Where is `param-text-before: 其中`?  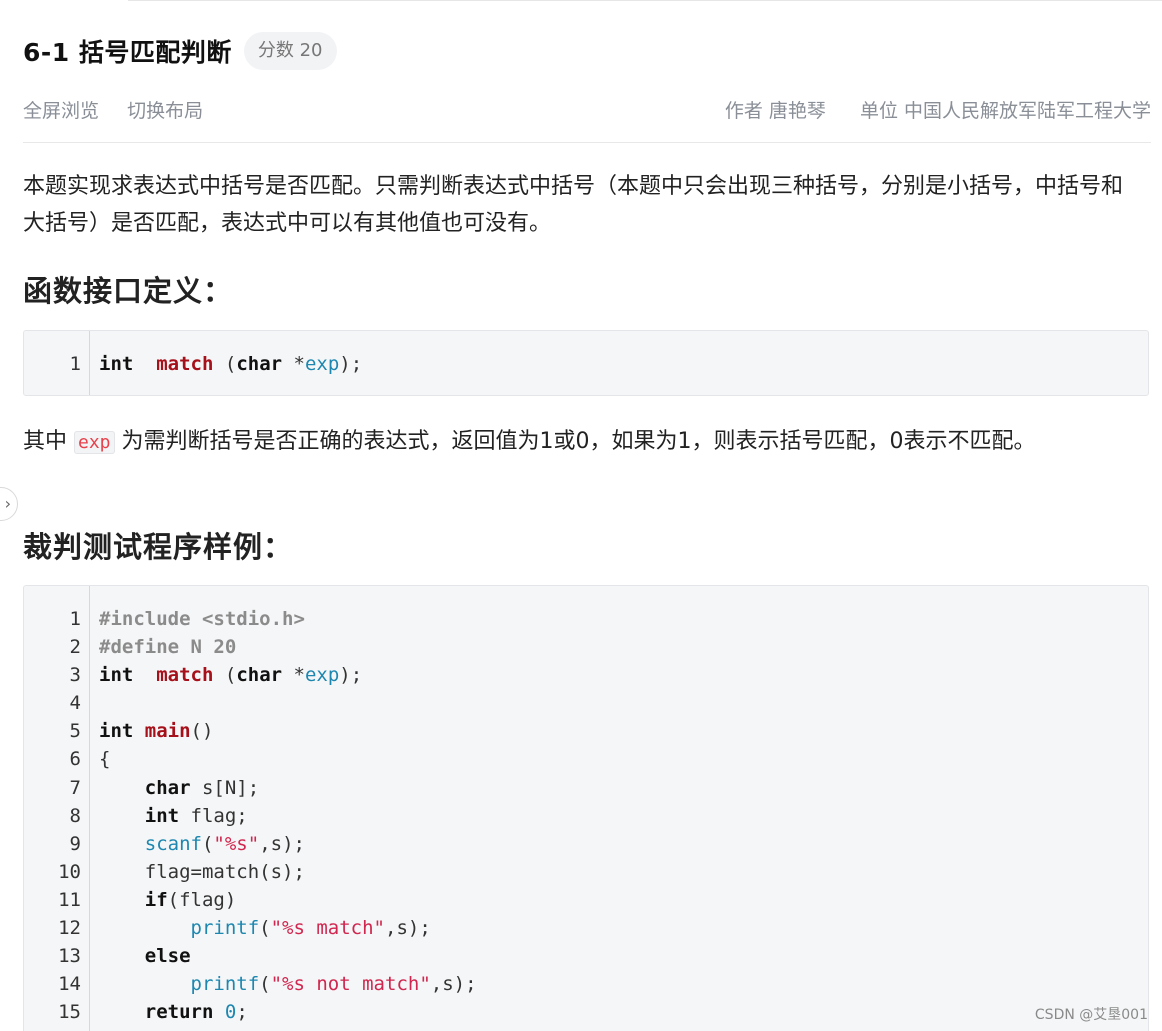
param-text-before: 其中 is located at coordinates (48, 441).